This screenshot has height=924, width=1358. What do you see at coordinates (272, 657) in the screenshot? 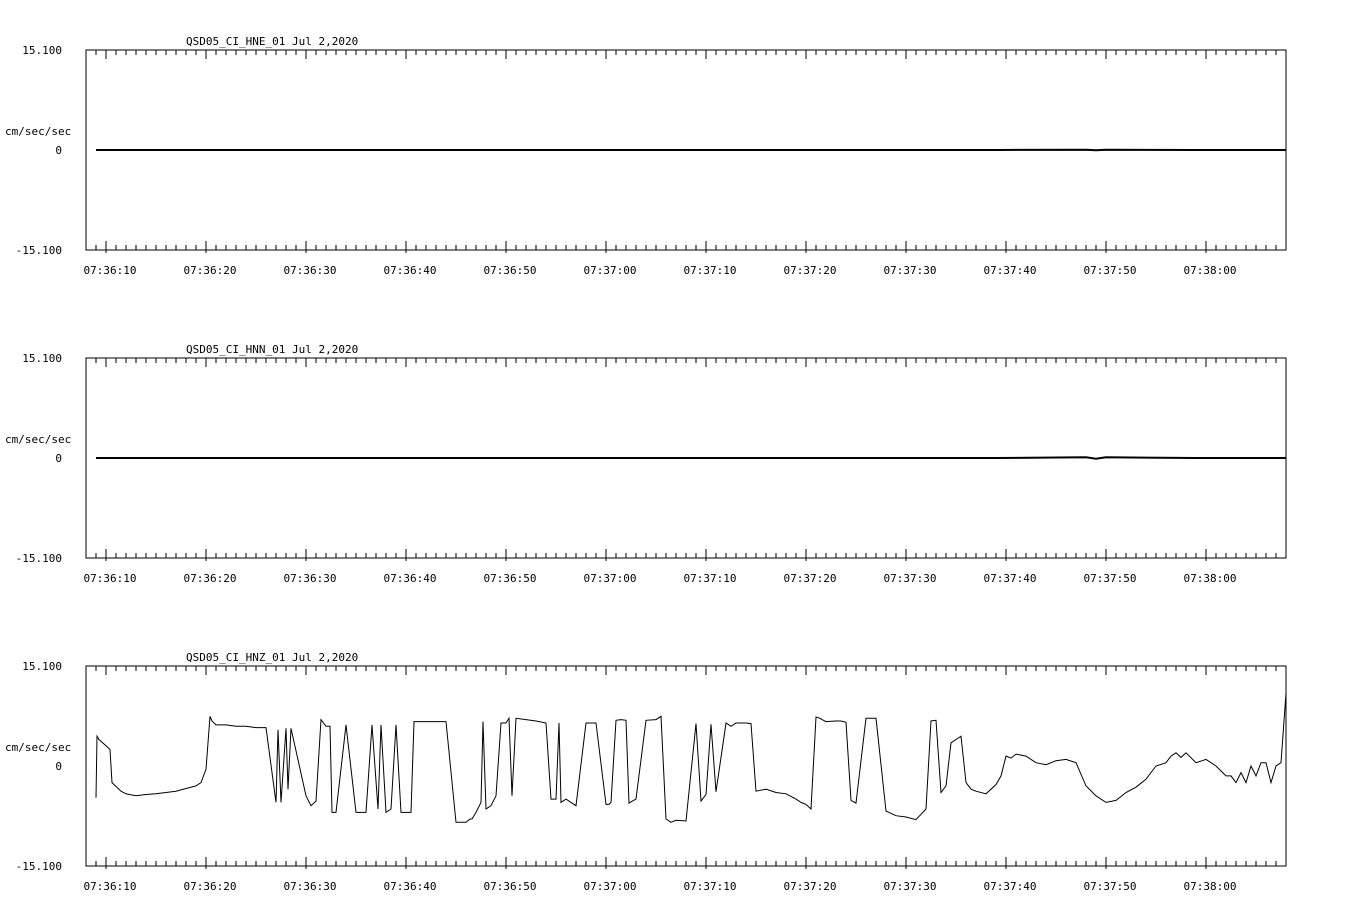
I see `panel-title: QSD05_CI_HNZ_01 Jul 2,2020` at bounding box center [272, 657].